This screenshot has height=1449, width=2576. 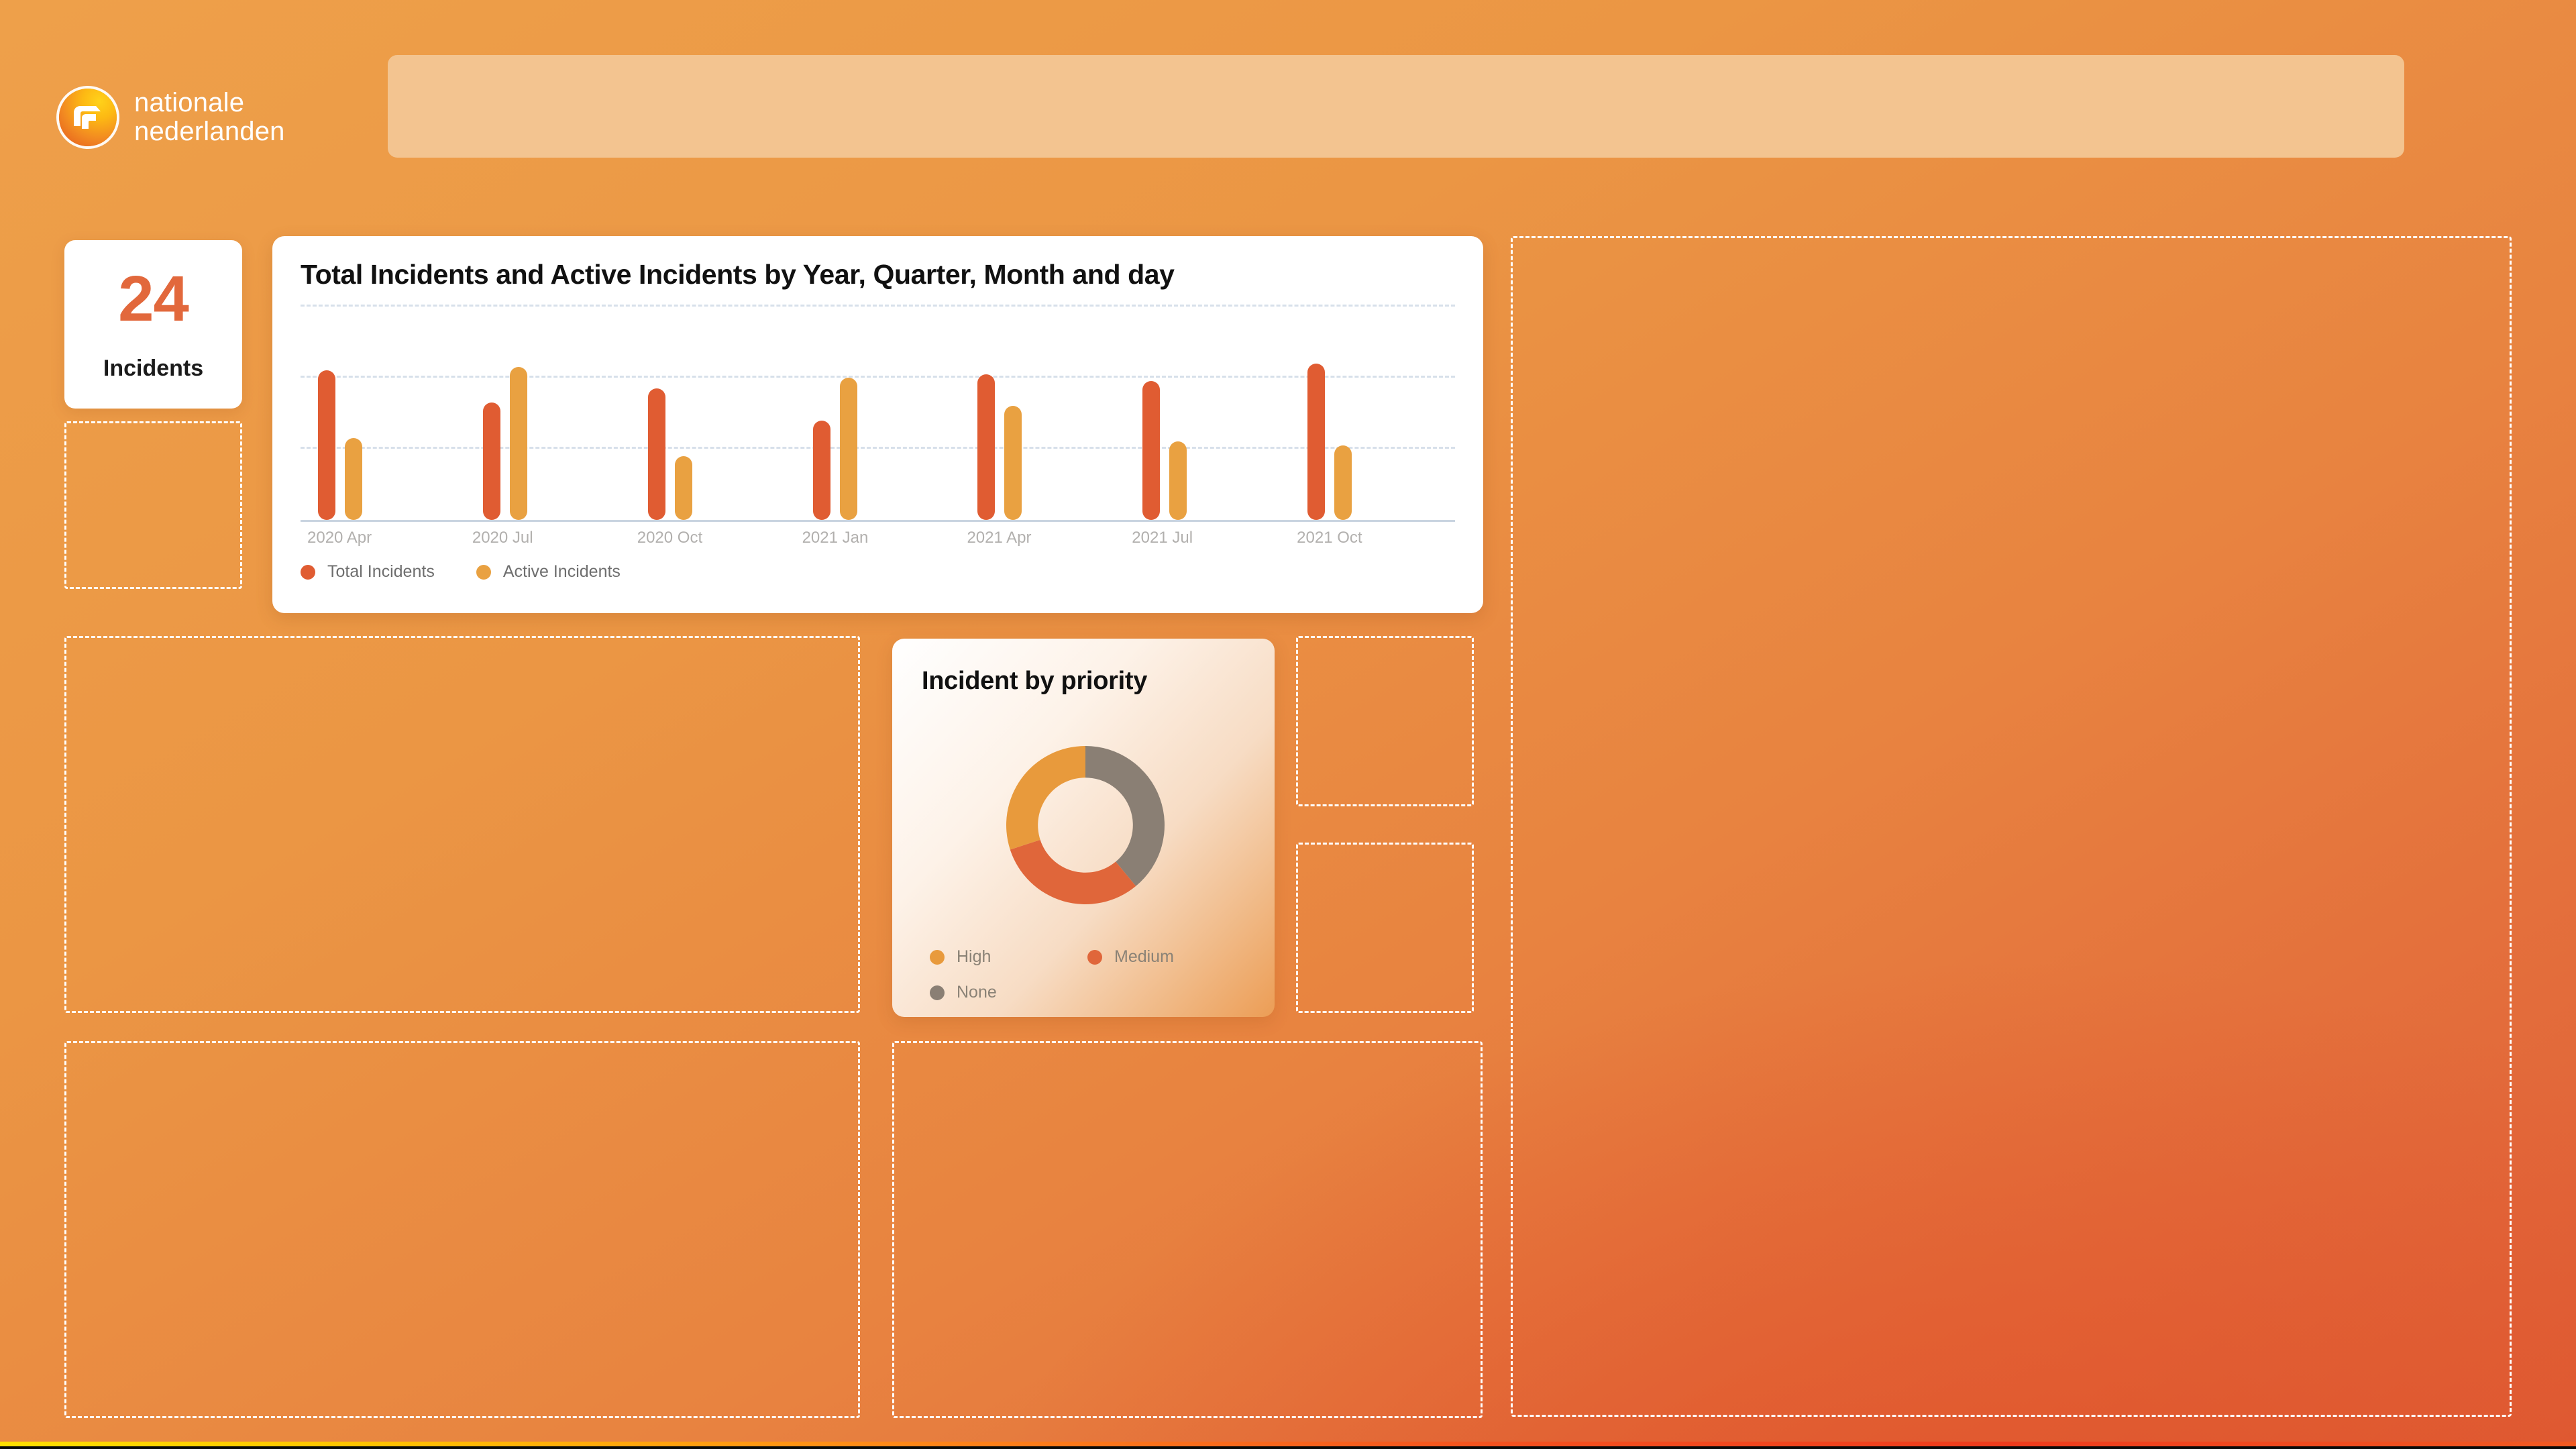 I want to click on donut-slice-none, so click(x=1125, y=816).